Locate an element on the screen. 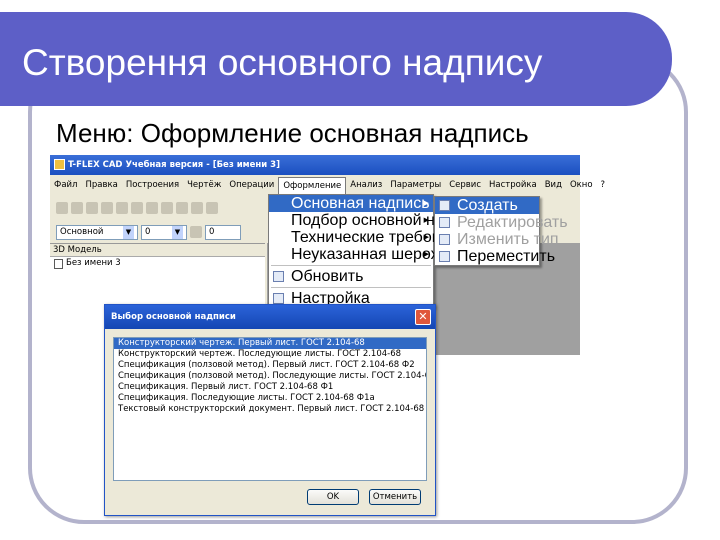 Image resolution: width=720 pixels, height=540 pixels. slide-title: Створення основного надпису is located at coordinates (282, 62).